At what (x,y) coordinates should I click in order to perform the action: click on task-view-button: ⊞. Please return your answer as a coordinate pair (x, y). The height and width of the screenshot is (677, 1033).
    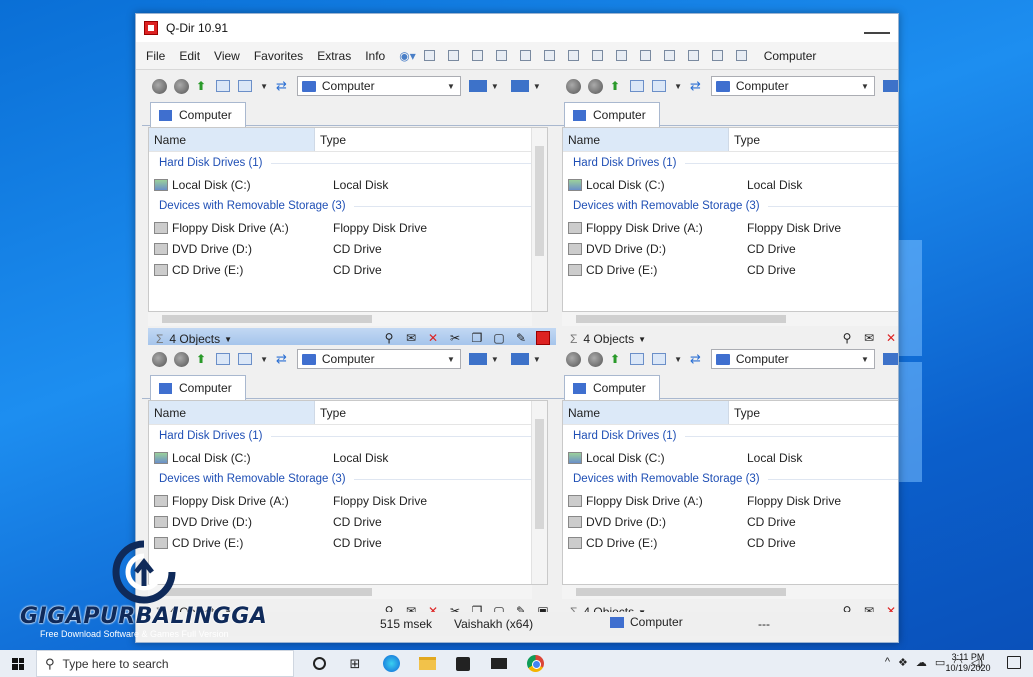
    Looking at the image, I should click on (355, 664).